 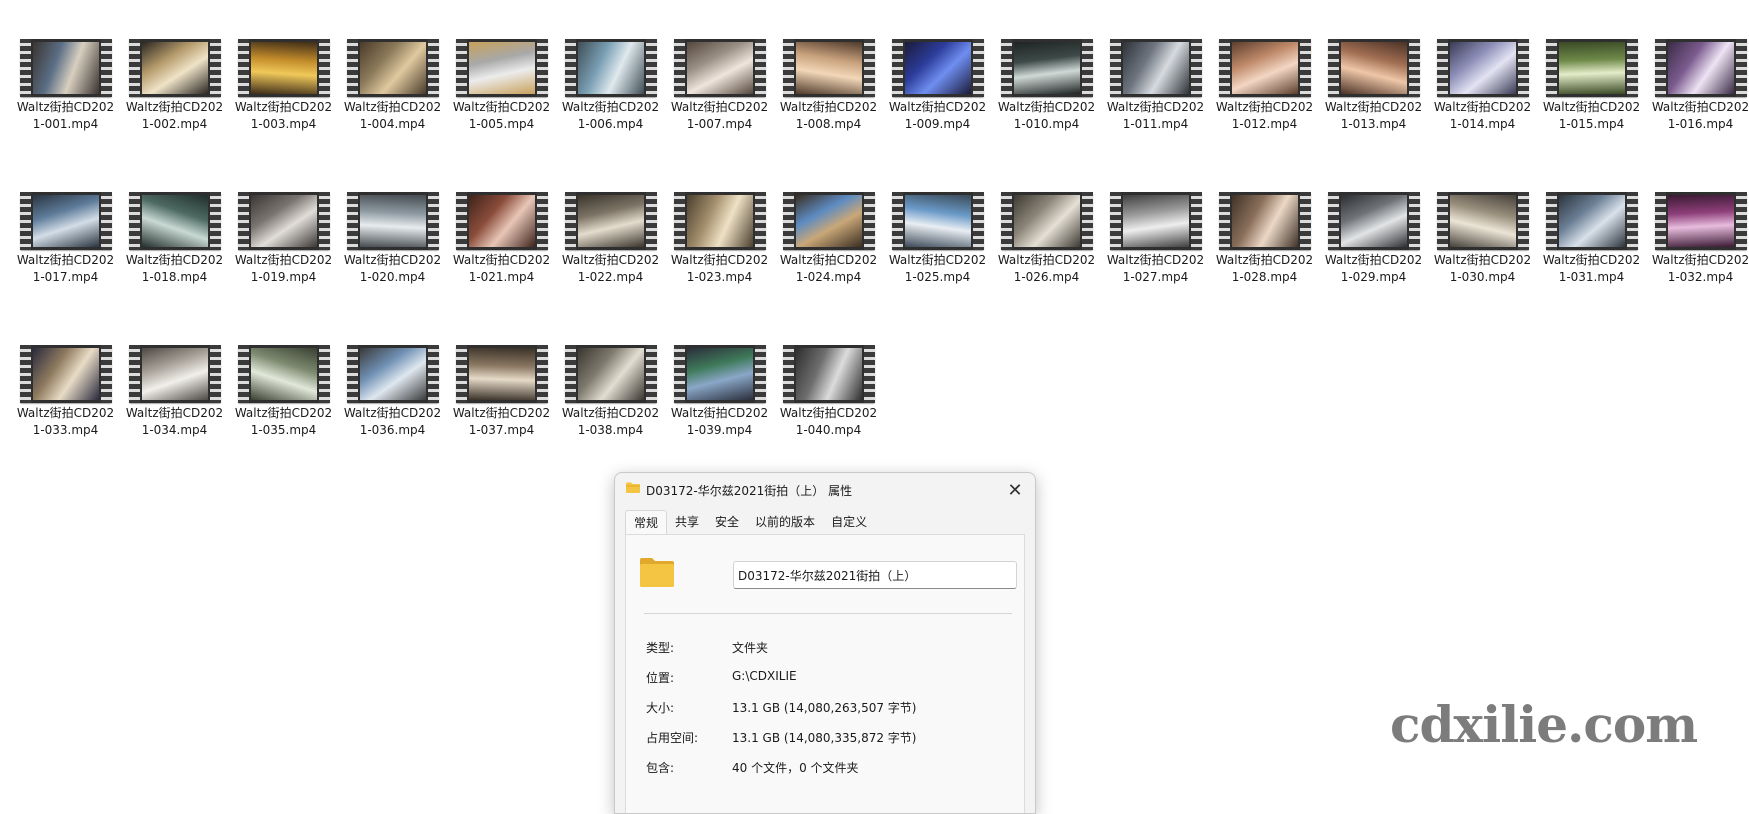 I want to click on file-item: Waltz街拍CD2021-024.mp4, so click(x=828, y=268).